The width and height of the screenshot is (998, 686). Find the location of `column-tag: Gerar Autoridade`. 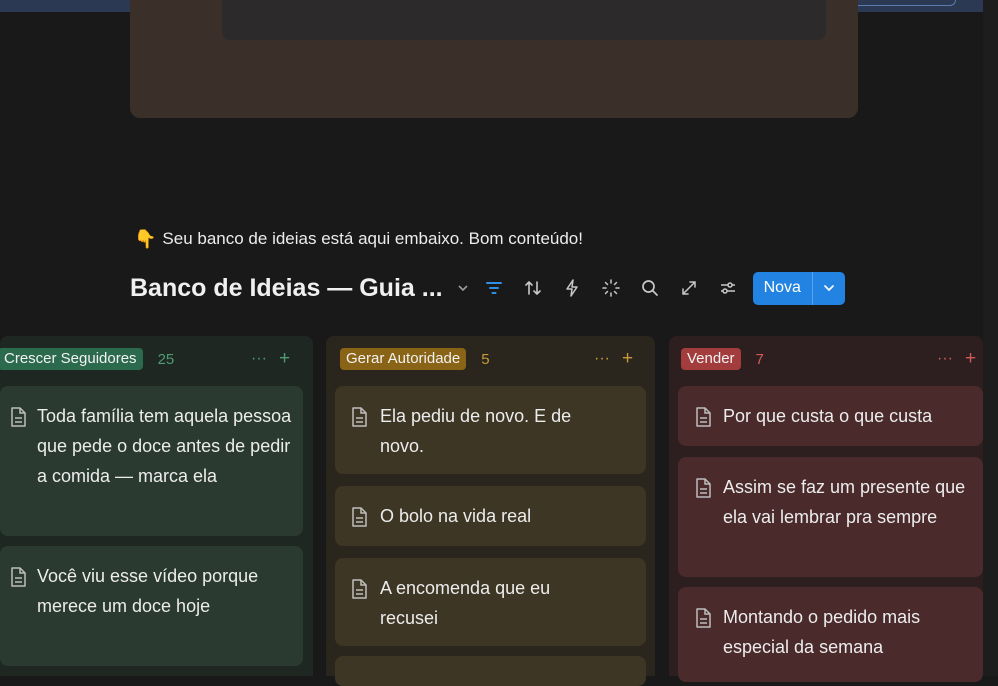

column-tag: Gerar Autoridade is located at coordinates (403, 359).